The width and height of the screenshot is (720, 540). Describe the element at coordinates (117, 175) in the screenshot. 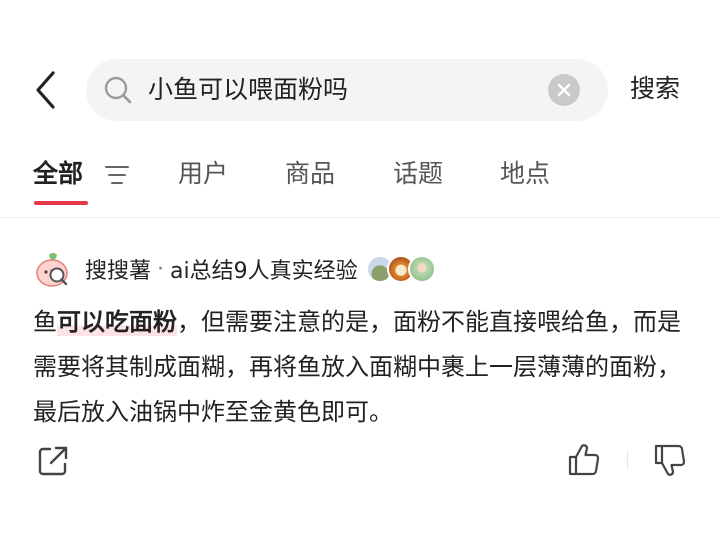

I see `filter-icon` at that location.